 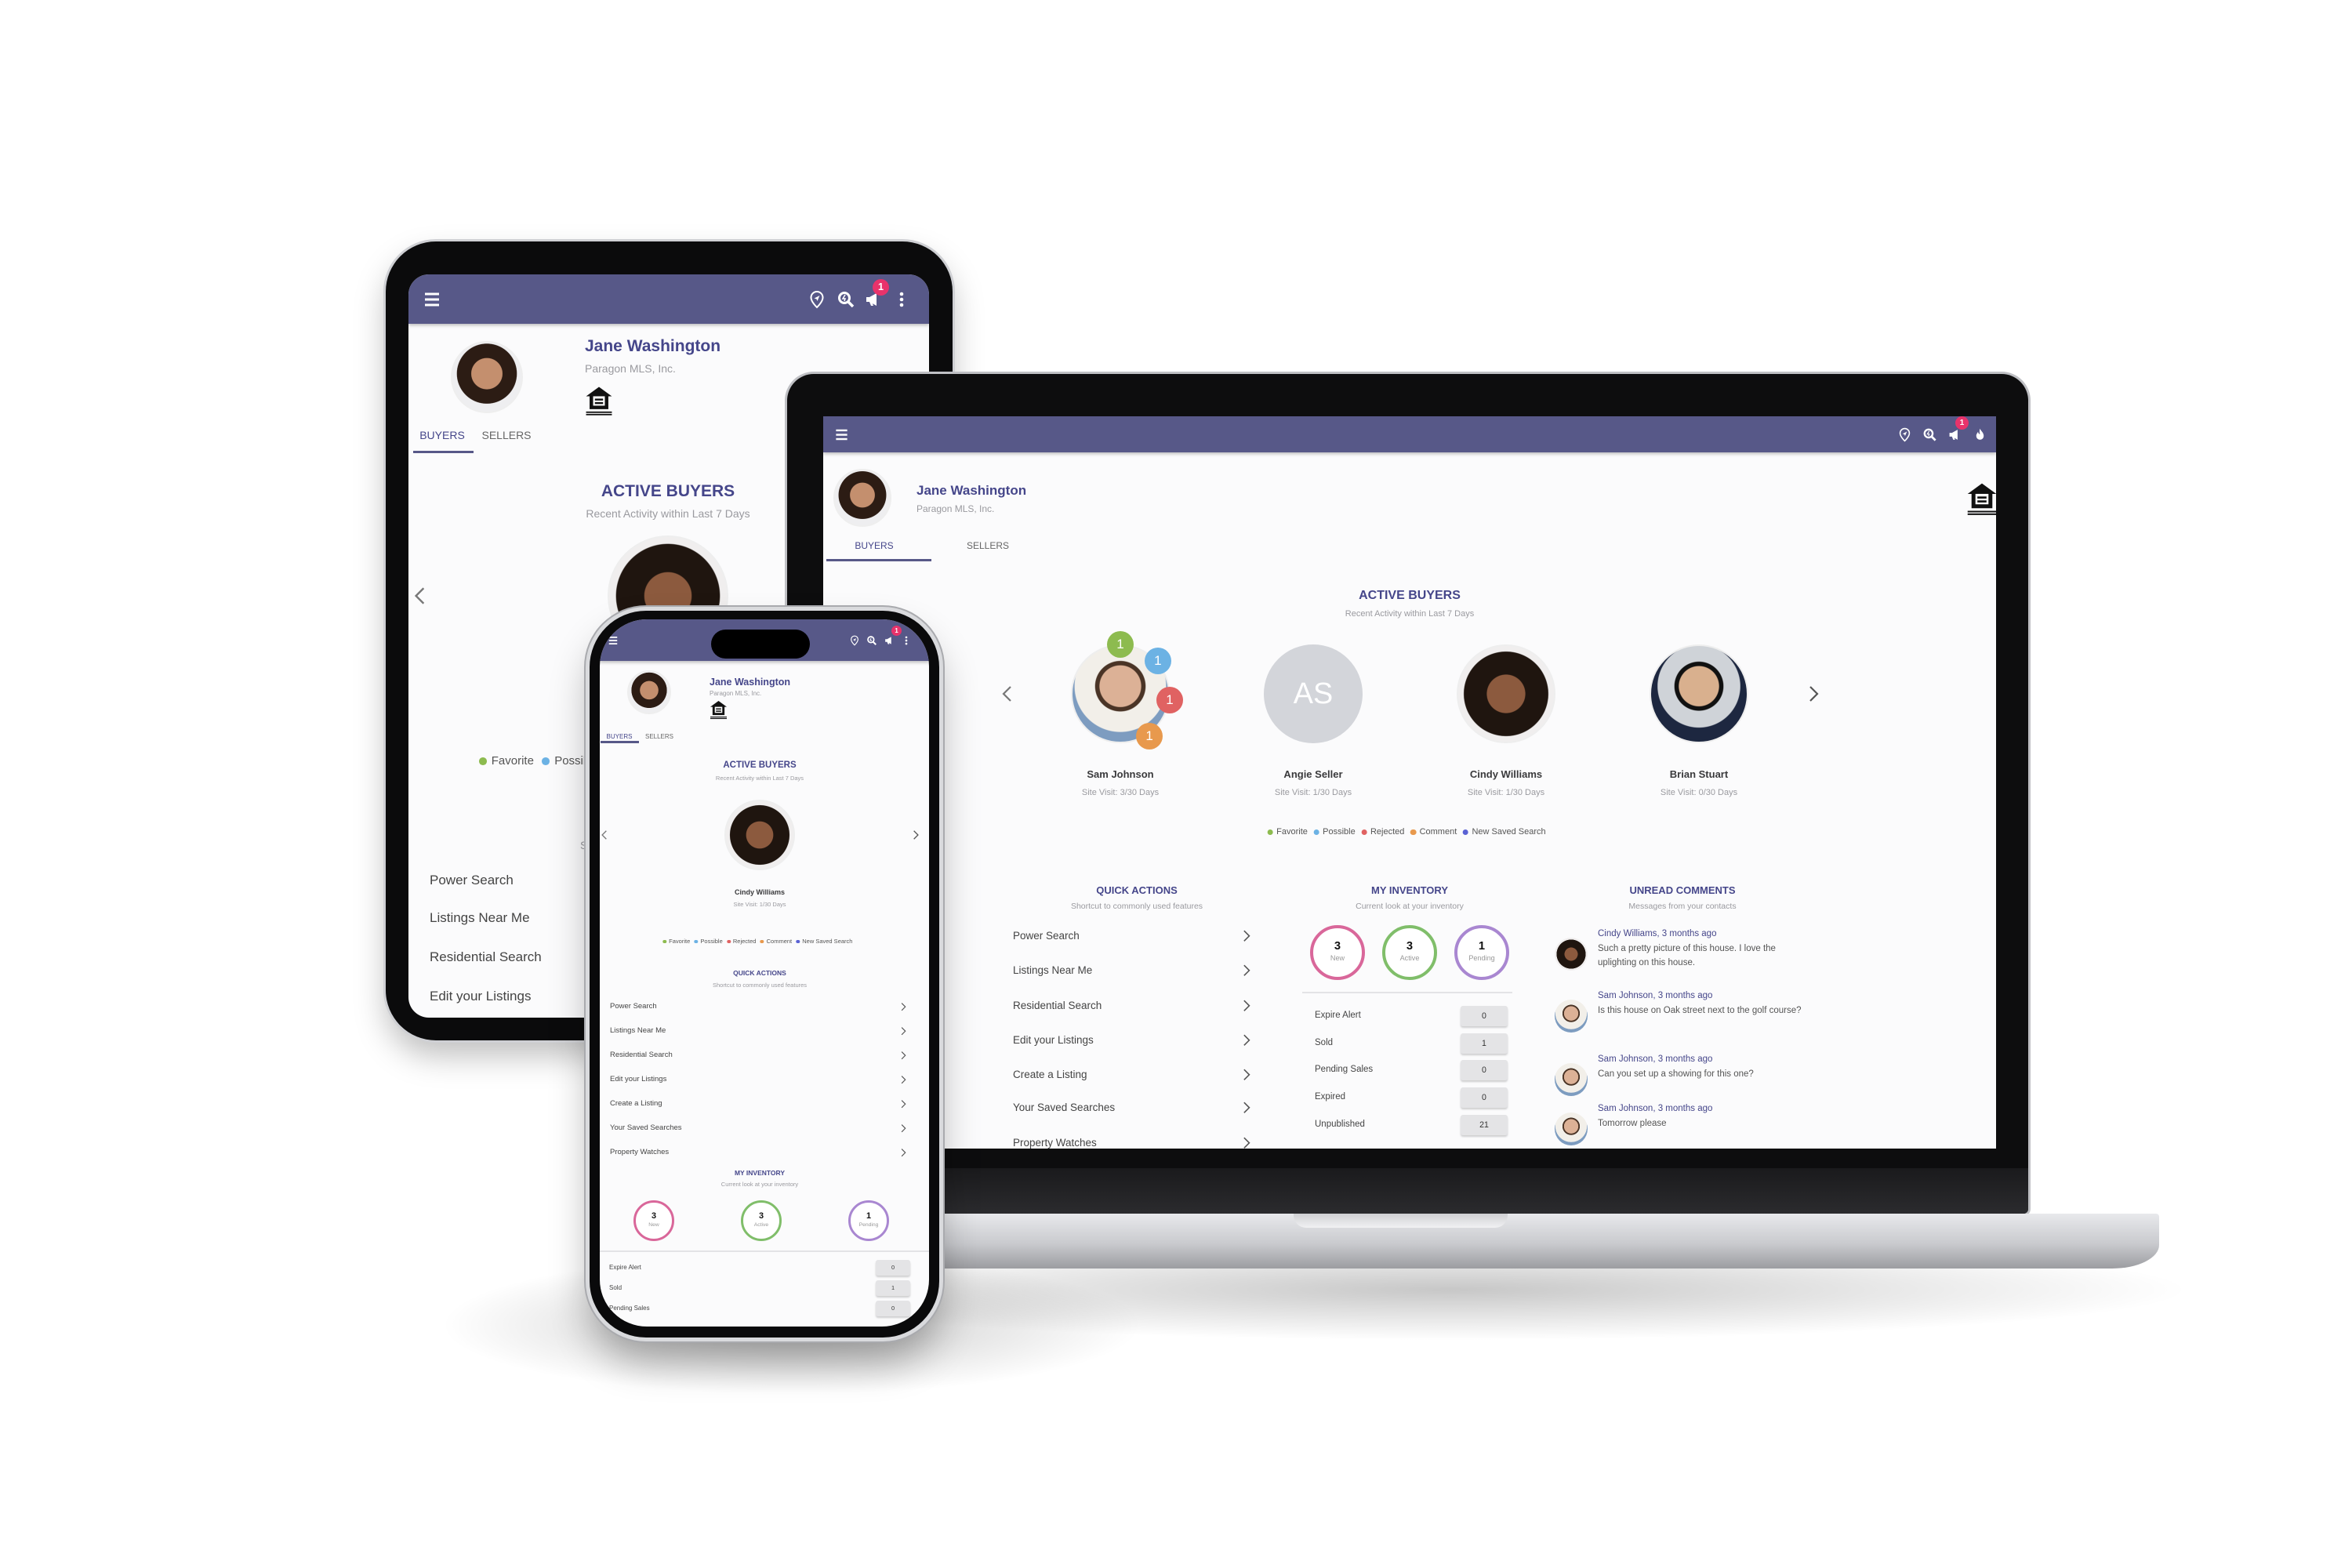 I want to click on quick-action-label: Edit your Listings, so click(x=638, y=1079).